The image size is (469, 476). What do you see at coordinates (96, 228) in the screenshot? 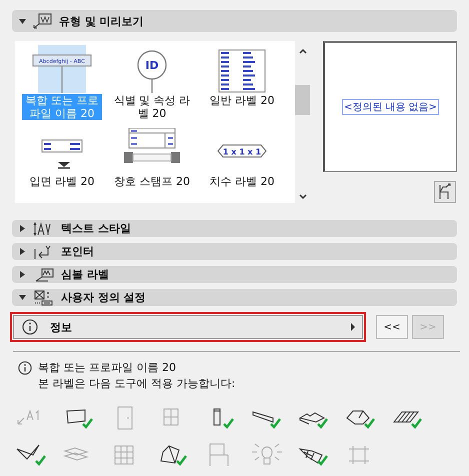
I see `section-title: 텍스트 스타일` at bounding box center [96, 228].